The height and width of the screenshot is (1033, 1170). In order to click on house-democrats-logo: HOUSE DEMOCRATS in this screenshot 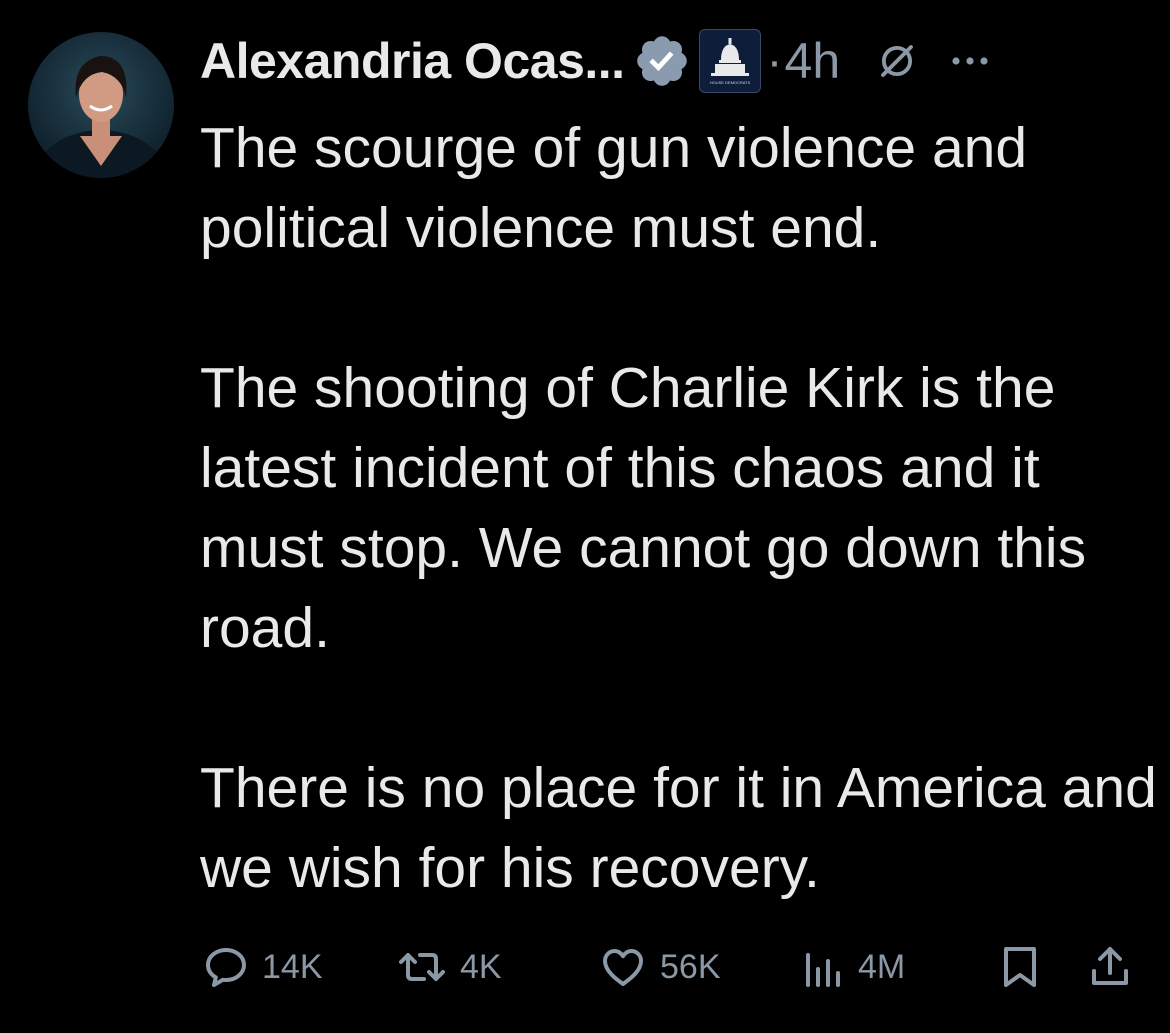, I will do `click(729, 61)`.